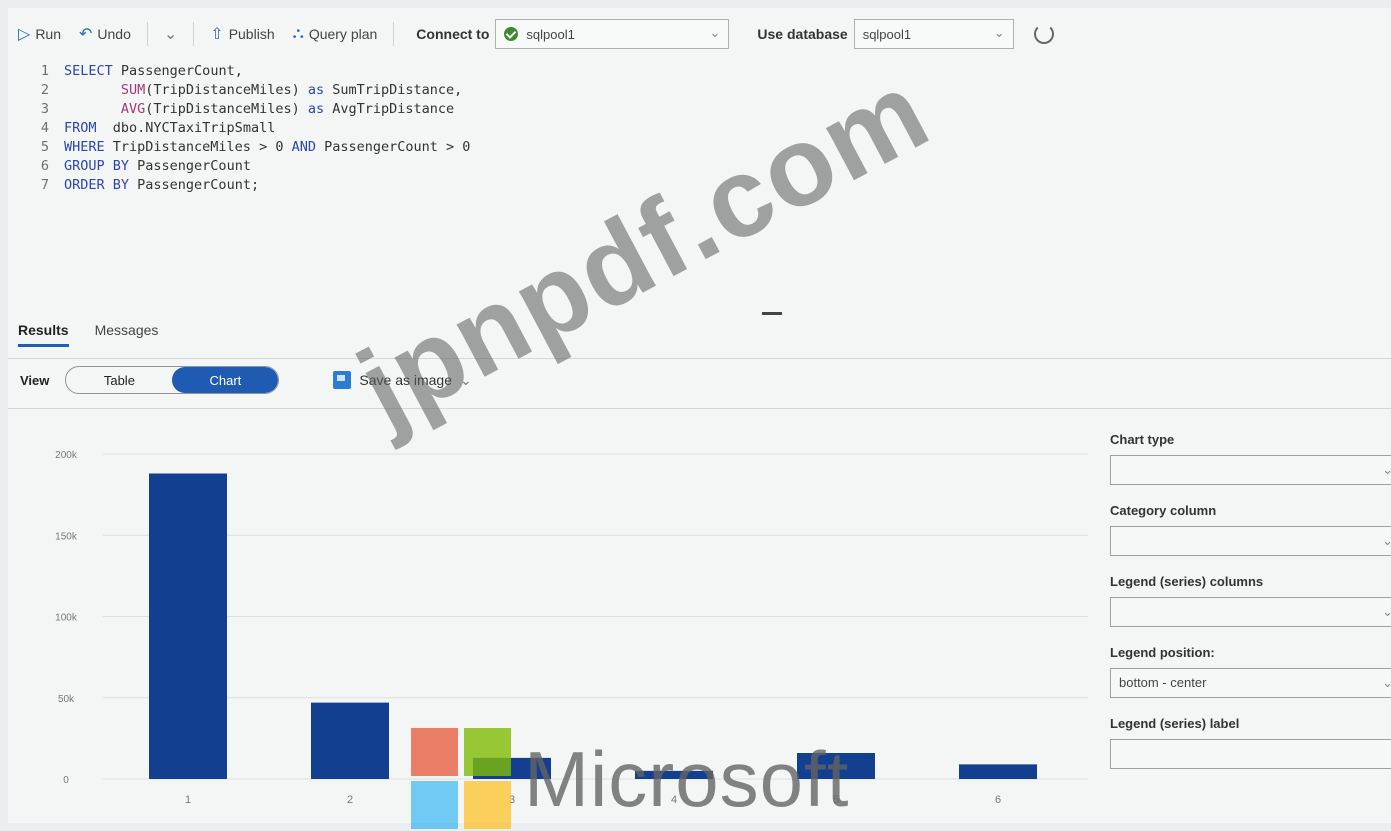 This screenshot has height=831, width=1391. Describe the element at coordinates (170, 128) in the screenshot. I see `code-text: FROM dbo.NYCTaxiTripSmall` at that location.